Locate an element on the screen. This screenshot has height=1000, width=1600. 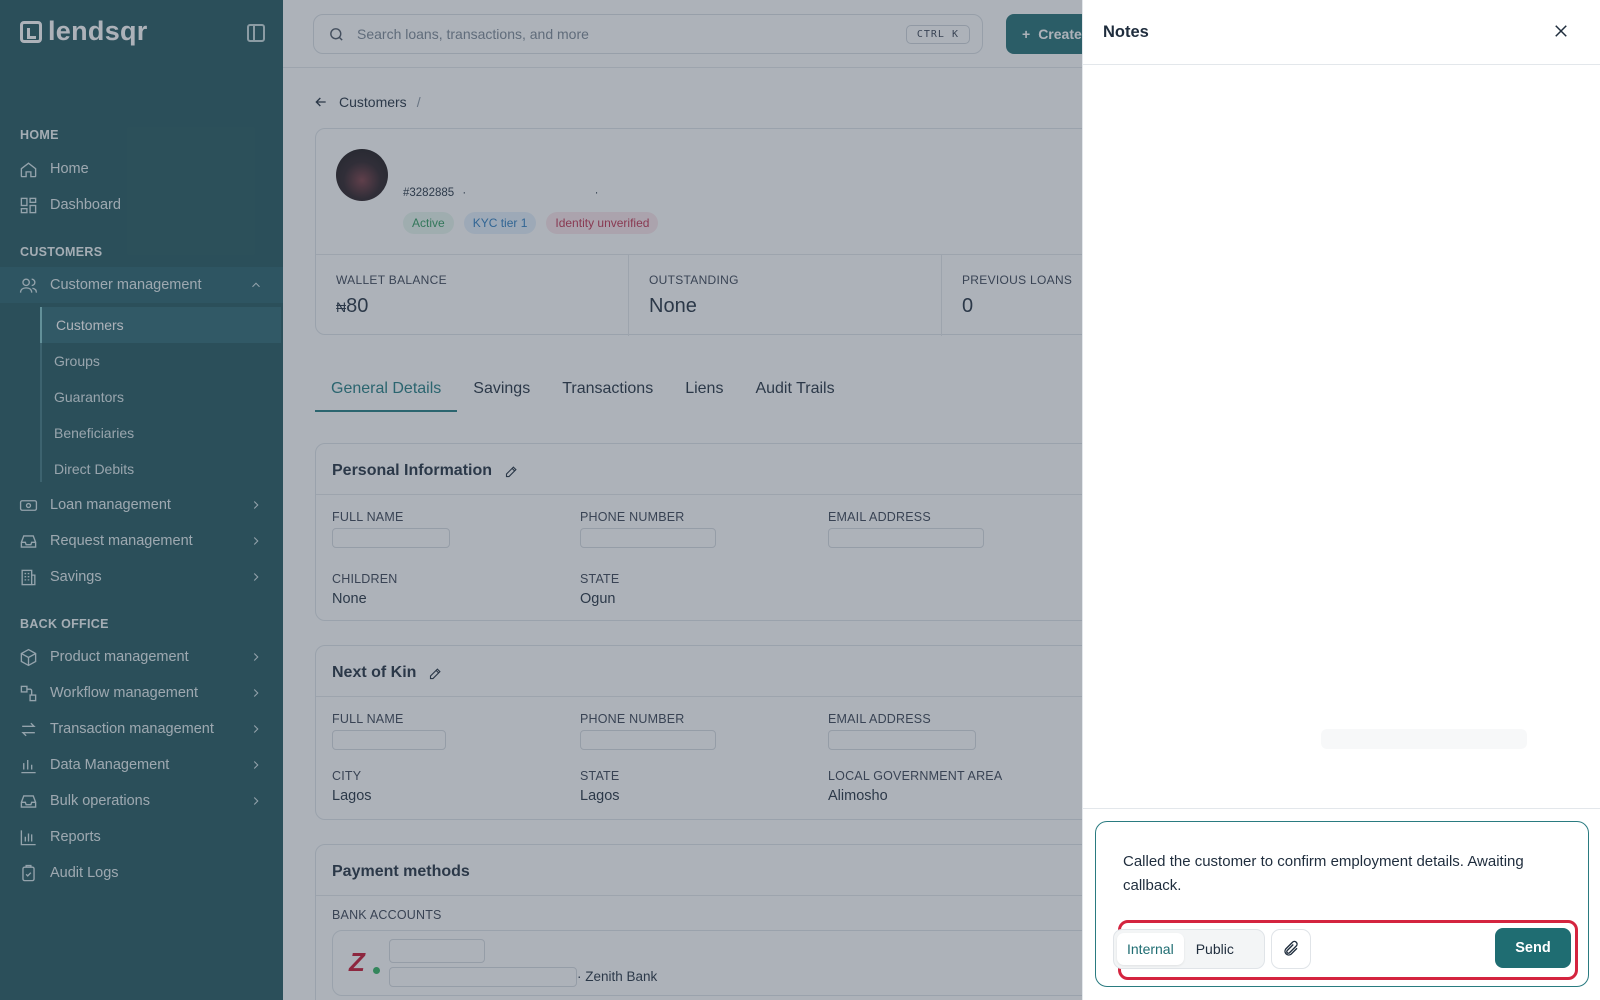
close-icon is located at coordinates (1561, 31).